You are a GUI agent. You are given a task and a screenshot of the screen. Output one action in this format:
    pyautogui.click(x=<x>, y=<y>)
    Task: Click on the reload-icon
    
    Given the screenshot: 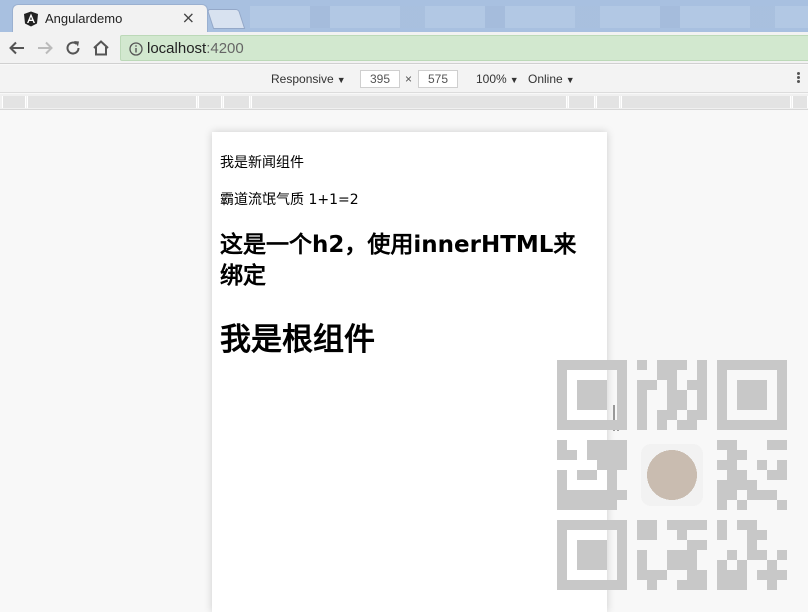 What is the action you would take?
    pyautogui.click(x=73, y=48)
    